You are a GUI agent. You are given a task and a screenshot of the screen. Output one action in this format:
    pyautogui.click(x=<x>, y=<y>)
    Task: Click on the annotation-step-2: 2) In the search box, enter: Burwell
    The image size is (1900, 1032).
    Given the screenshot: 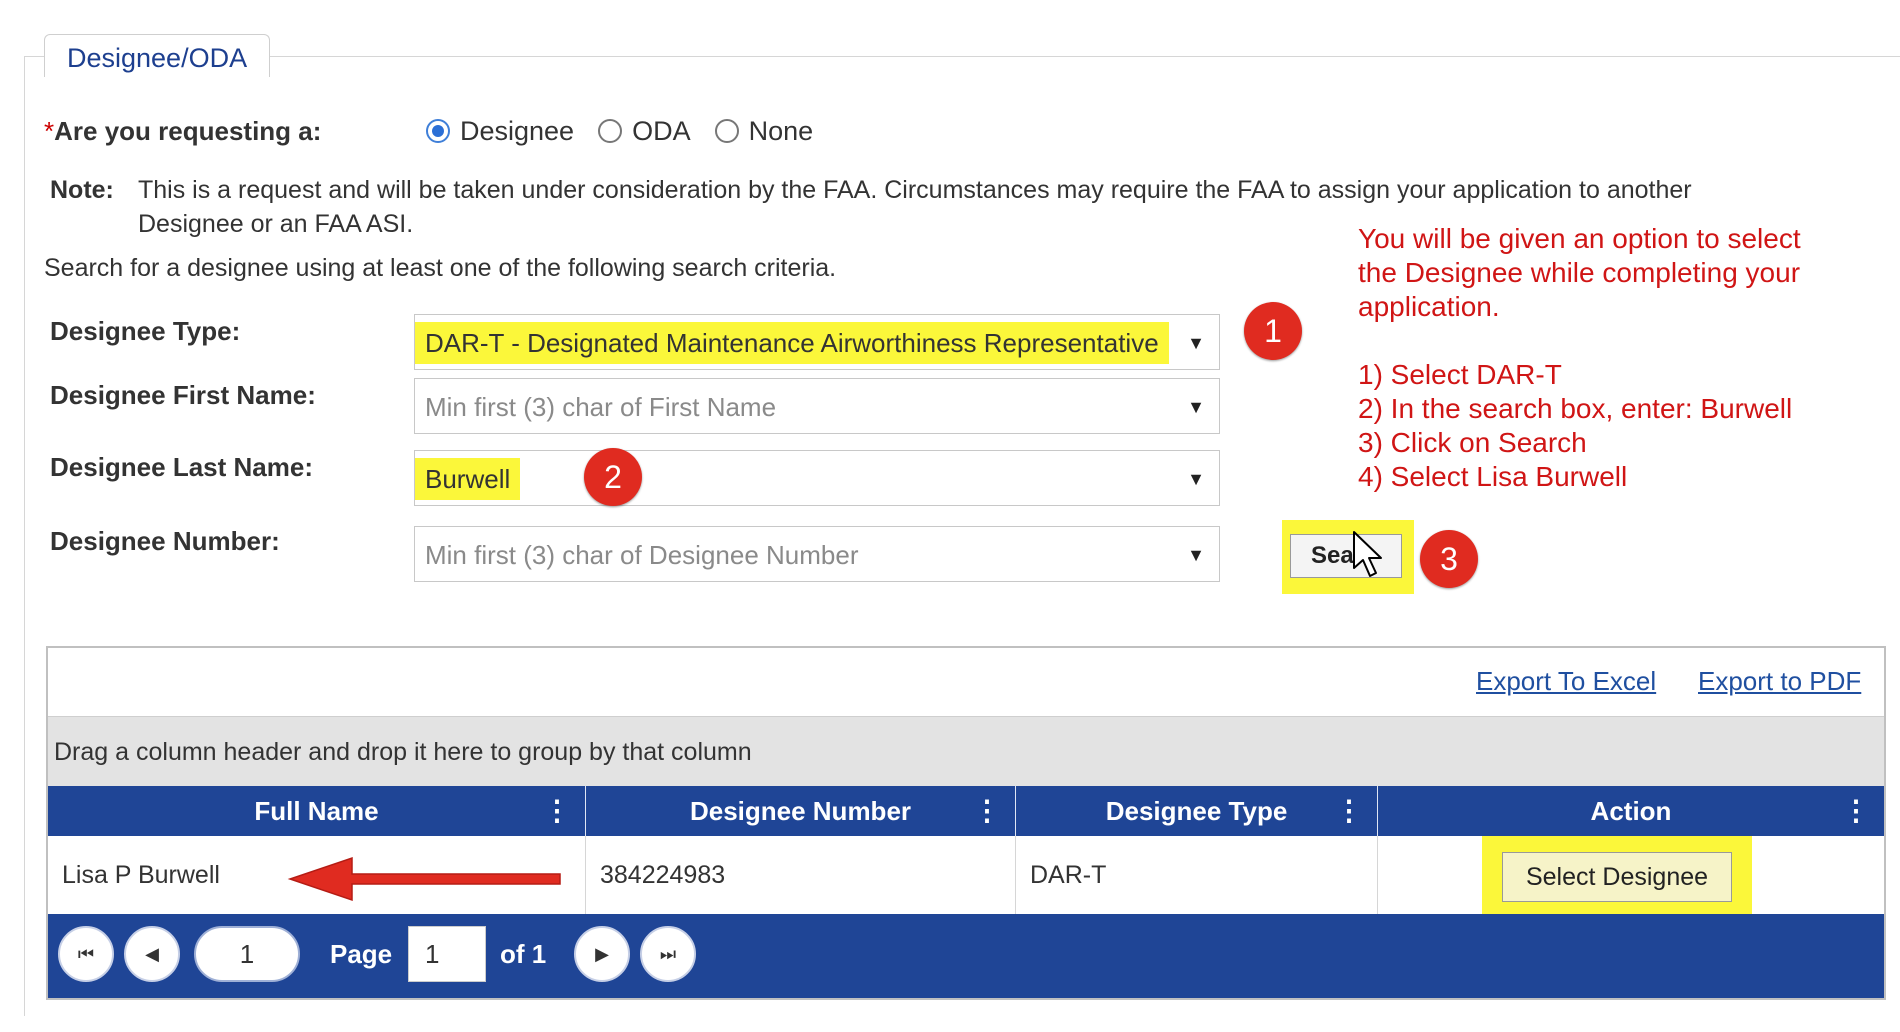 What is the action you would take?
    pyautogui.click(x=1575, y=408)
    